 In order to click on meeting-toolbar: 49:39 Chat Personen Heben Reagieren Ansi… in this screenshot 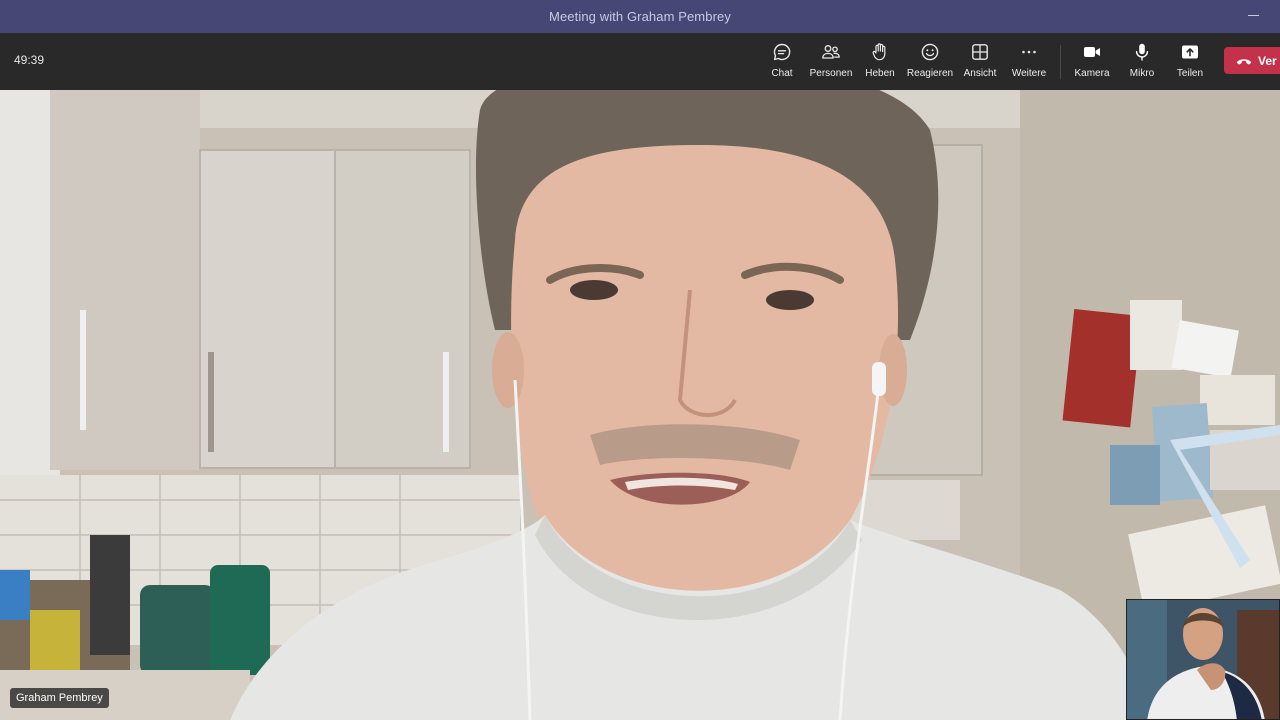, I will do `click(640, 61)`.